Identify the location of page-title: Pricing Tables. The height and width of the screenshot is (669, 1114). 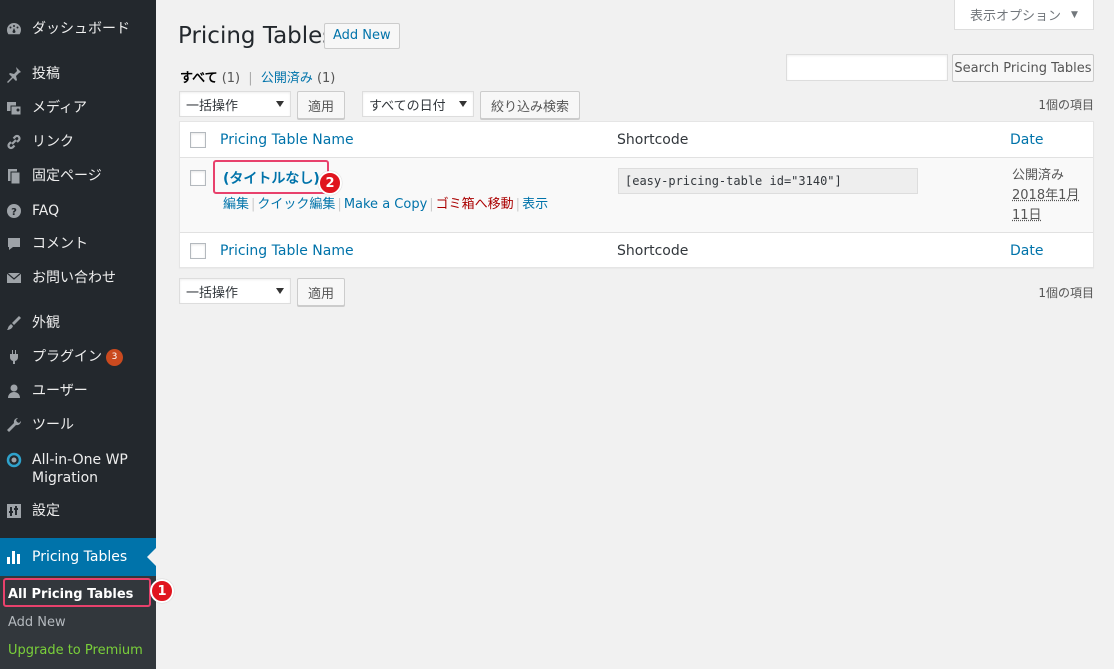
(256, 36).